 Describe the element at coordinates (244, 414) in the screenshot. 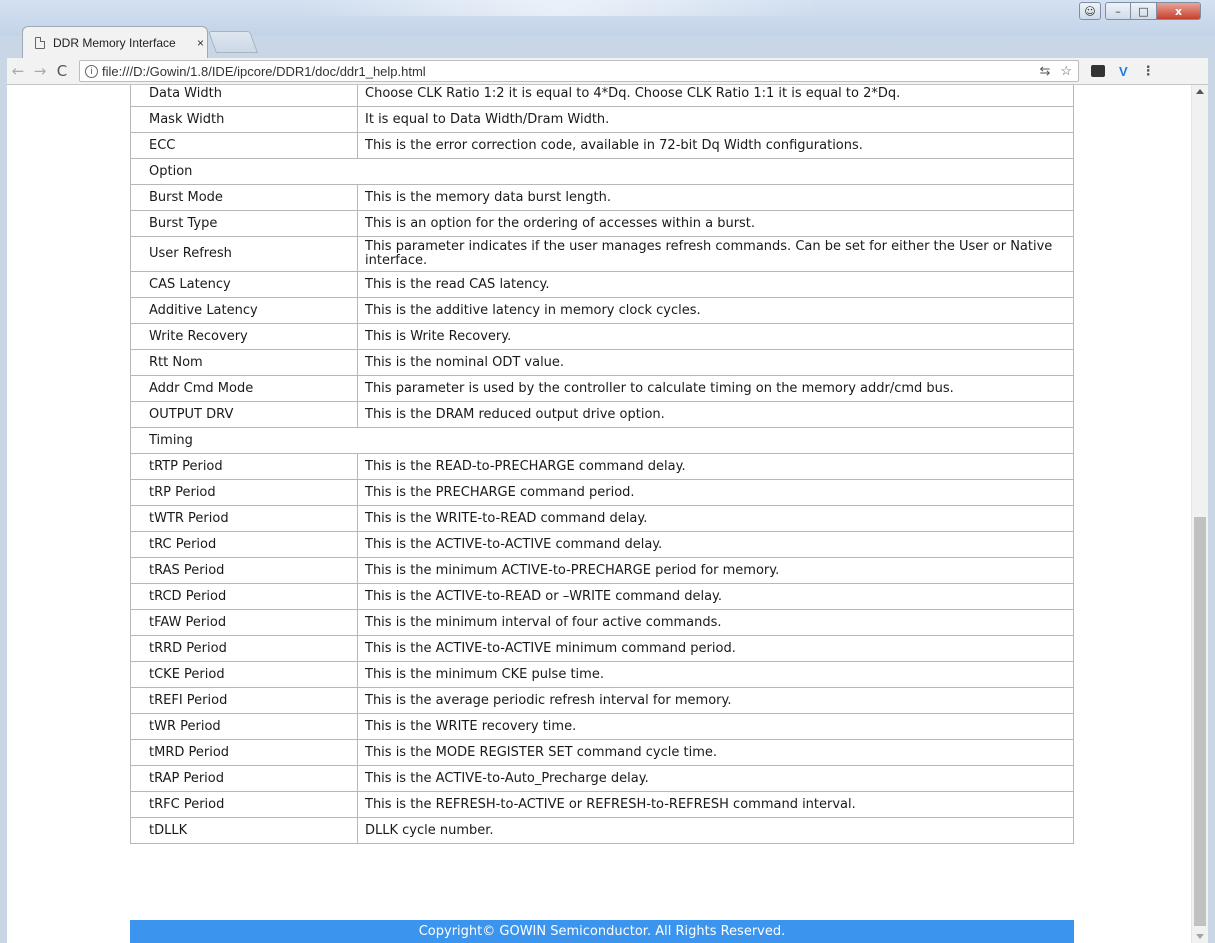

I see `parameter-name: OUTPUT DRV` at that location.